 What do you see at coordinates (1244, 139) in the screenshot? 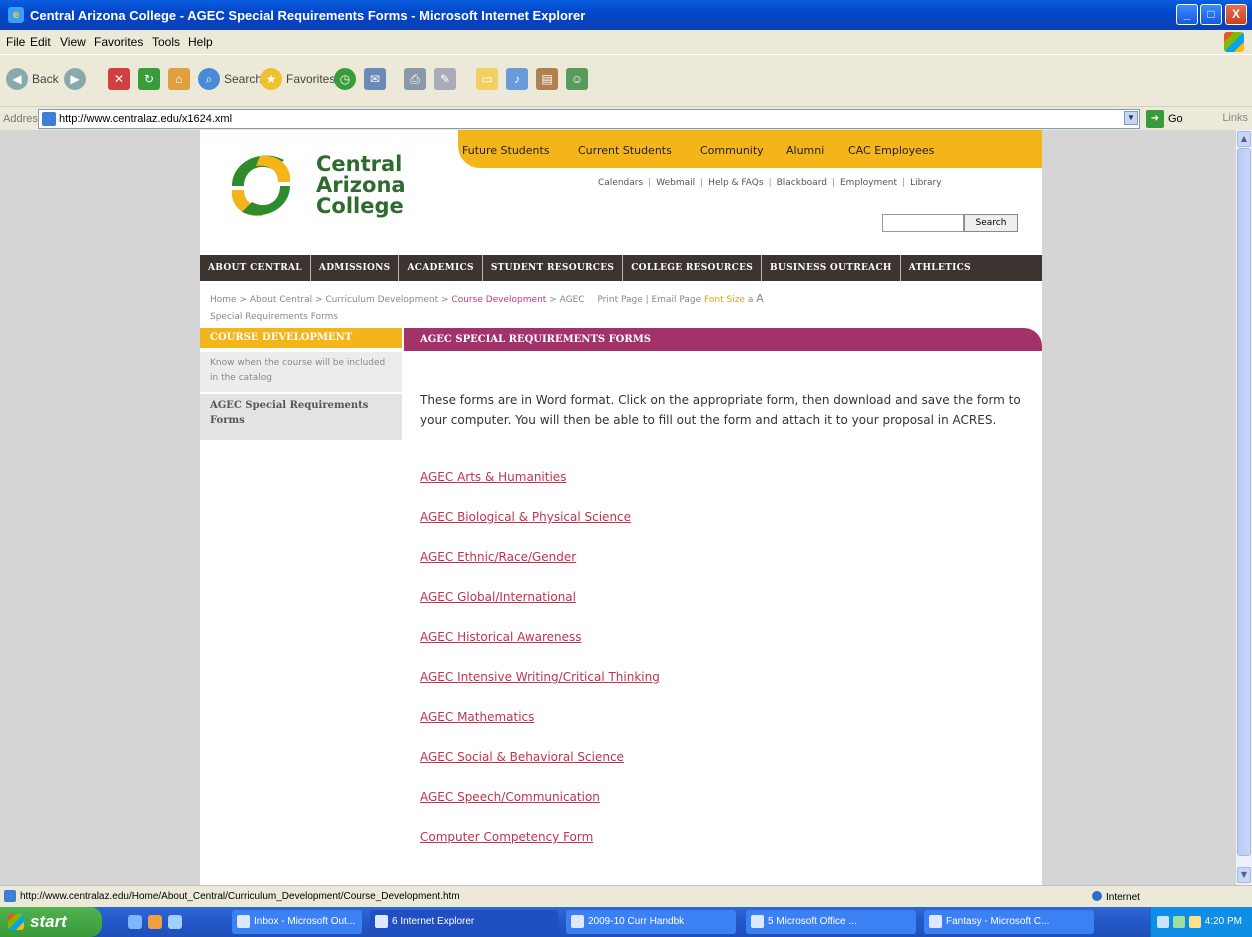
I see `scroll-up-icon: ▲` at bounding box center [1244, 139].